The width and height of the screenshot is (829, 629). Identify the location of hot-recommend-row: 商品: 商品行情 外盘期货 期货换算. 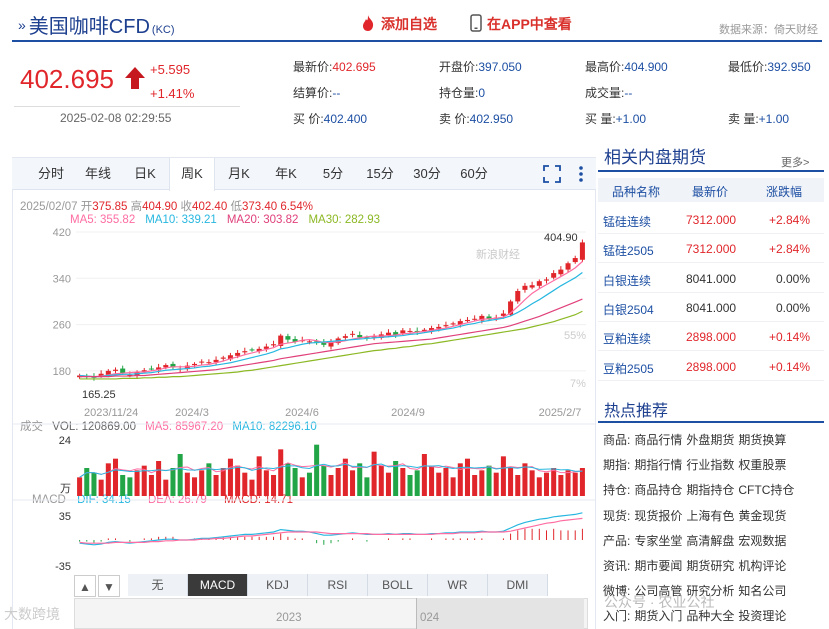
(694, 439).